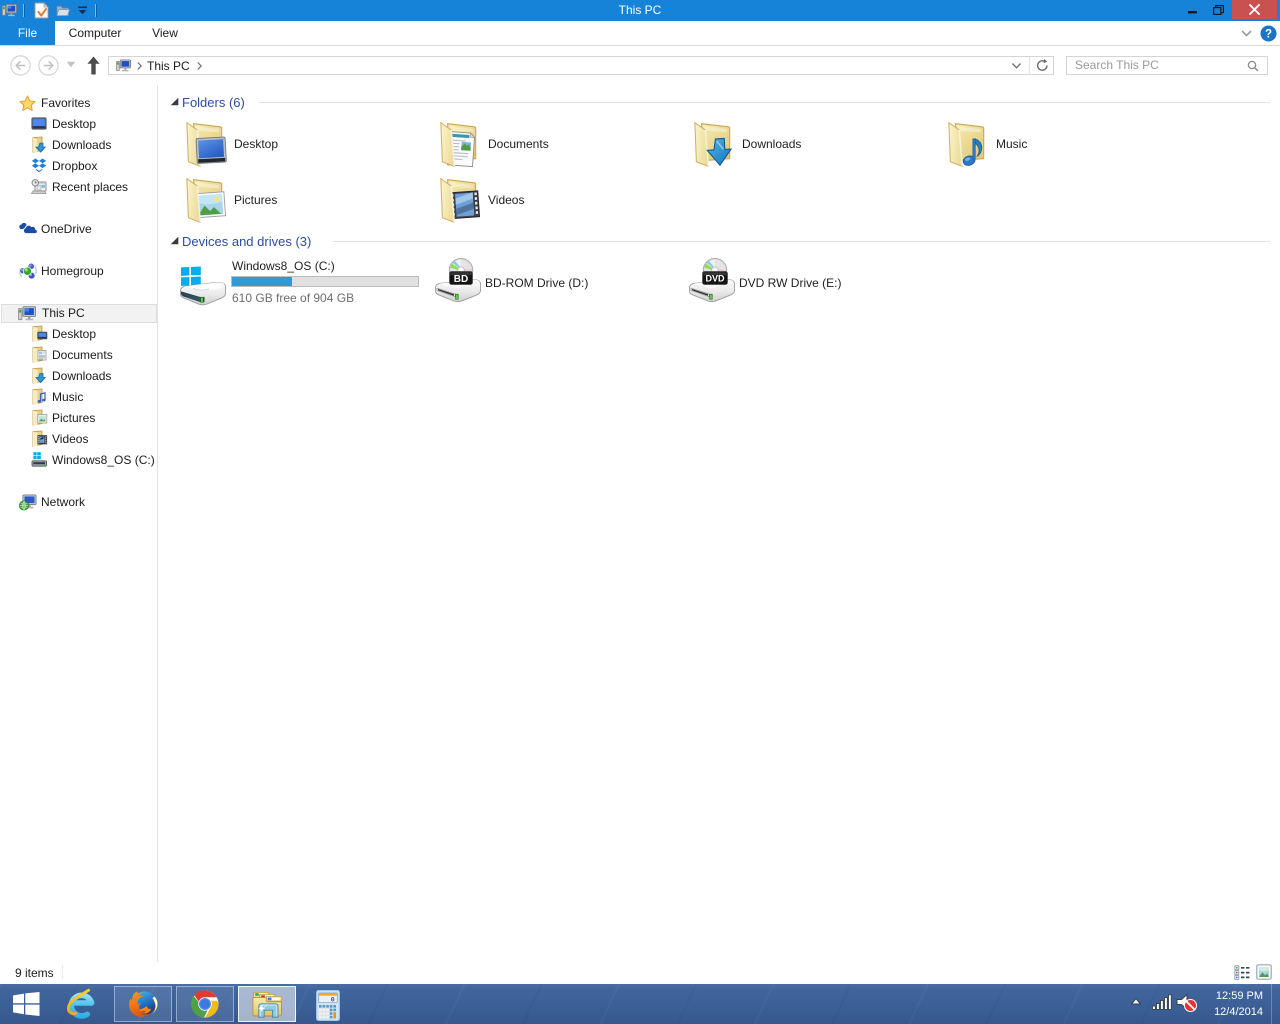 The width and height of the screenshot is (1280, 1024). Describe the element at coordinates (333, 999) in the screenshot. I see `svg-text: 0` at that location.